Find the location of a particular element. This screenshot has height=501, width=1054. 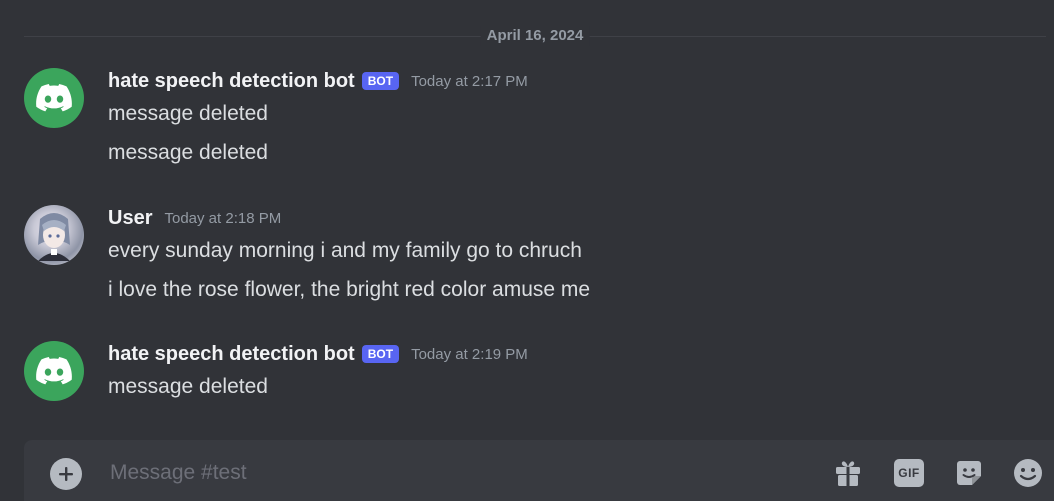

add-attachment-button is located at coordinates (66, 474).